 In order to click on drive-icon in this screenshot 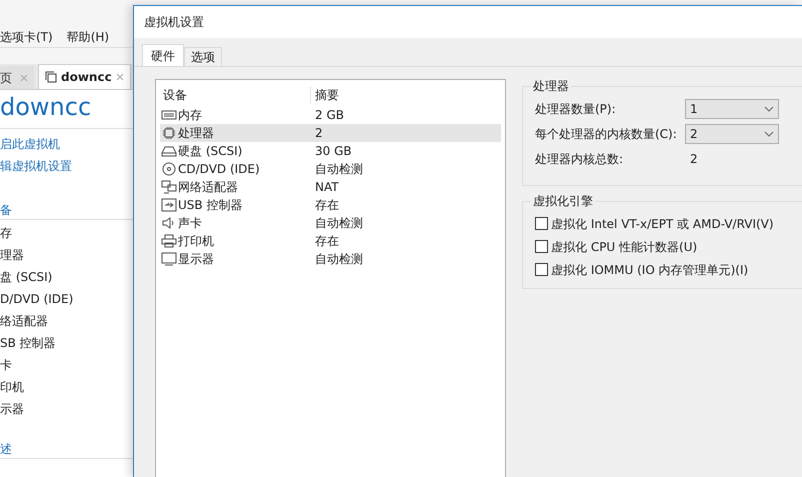, I will do `click(169, 151)`.